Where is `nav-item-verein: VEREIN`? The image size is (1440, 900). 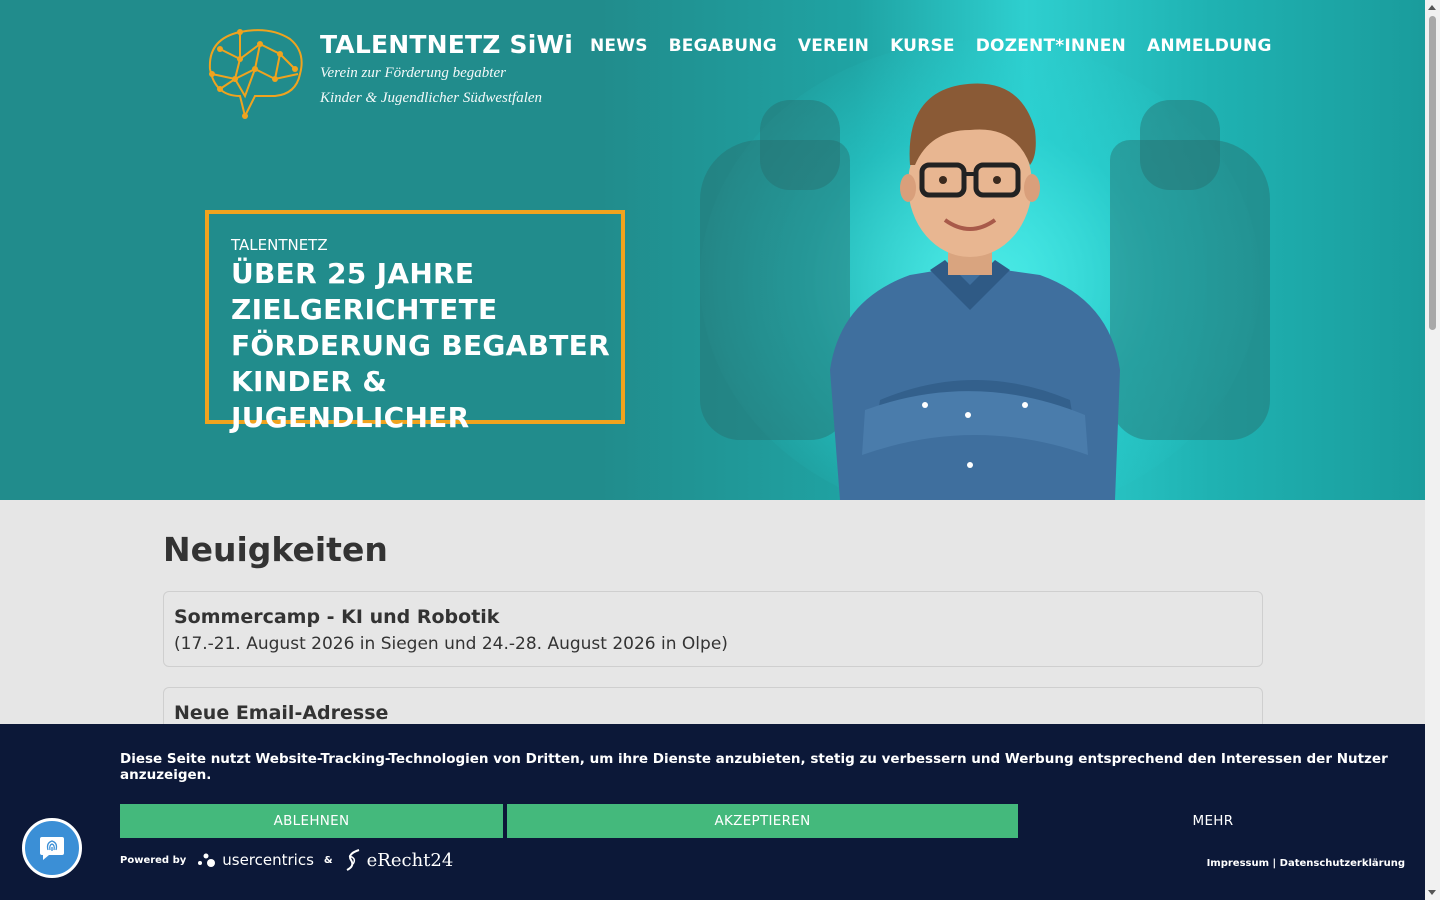 nav-item-verein: VEREIN is located at coordinates (833, 46).